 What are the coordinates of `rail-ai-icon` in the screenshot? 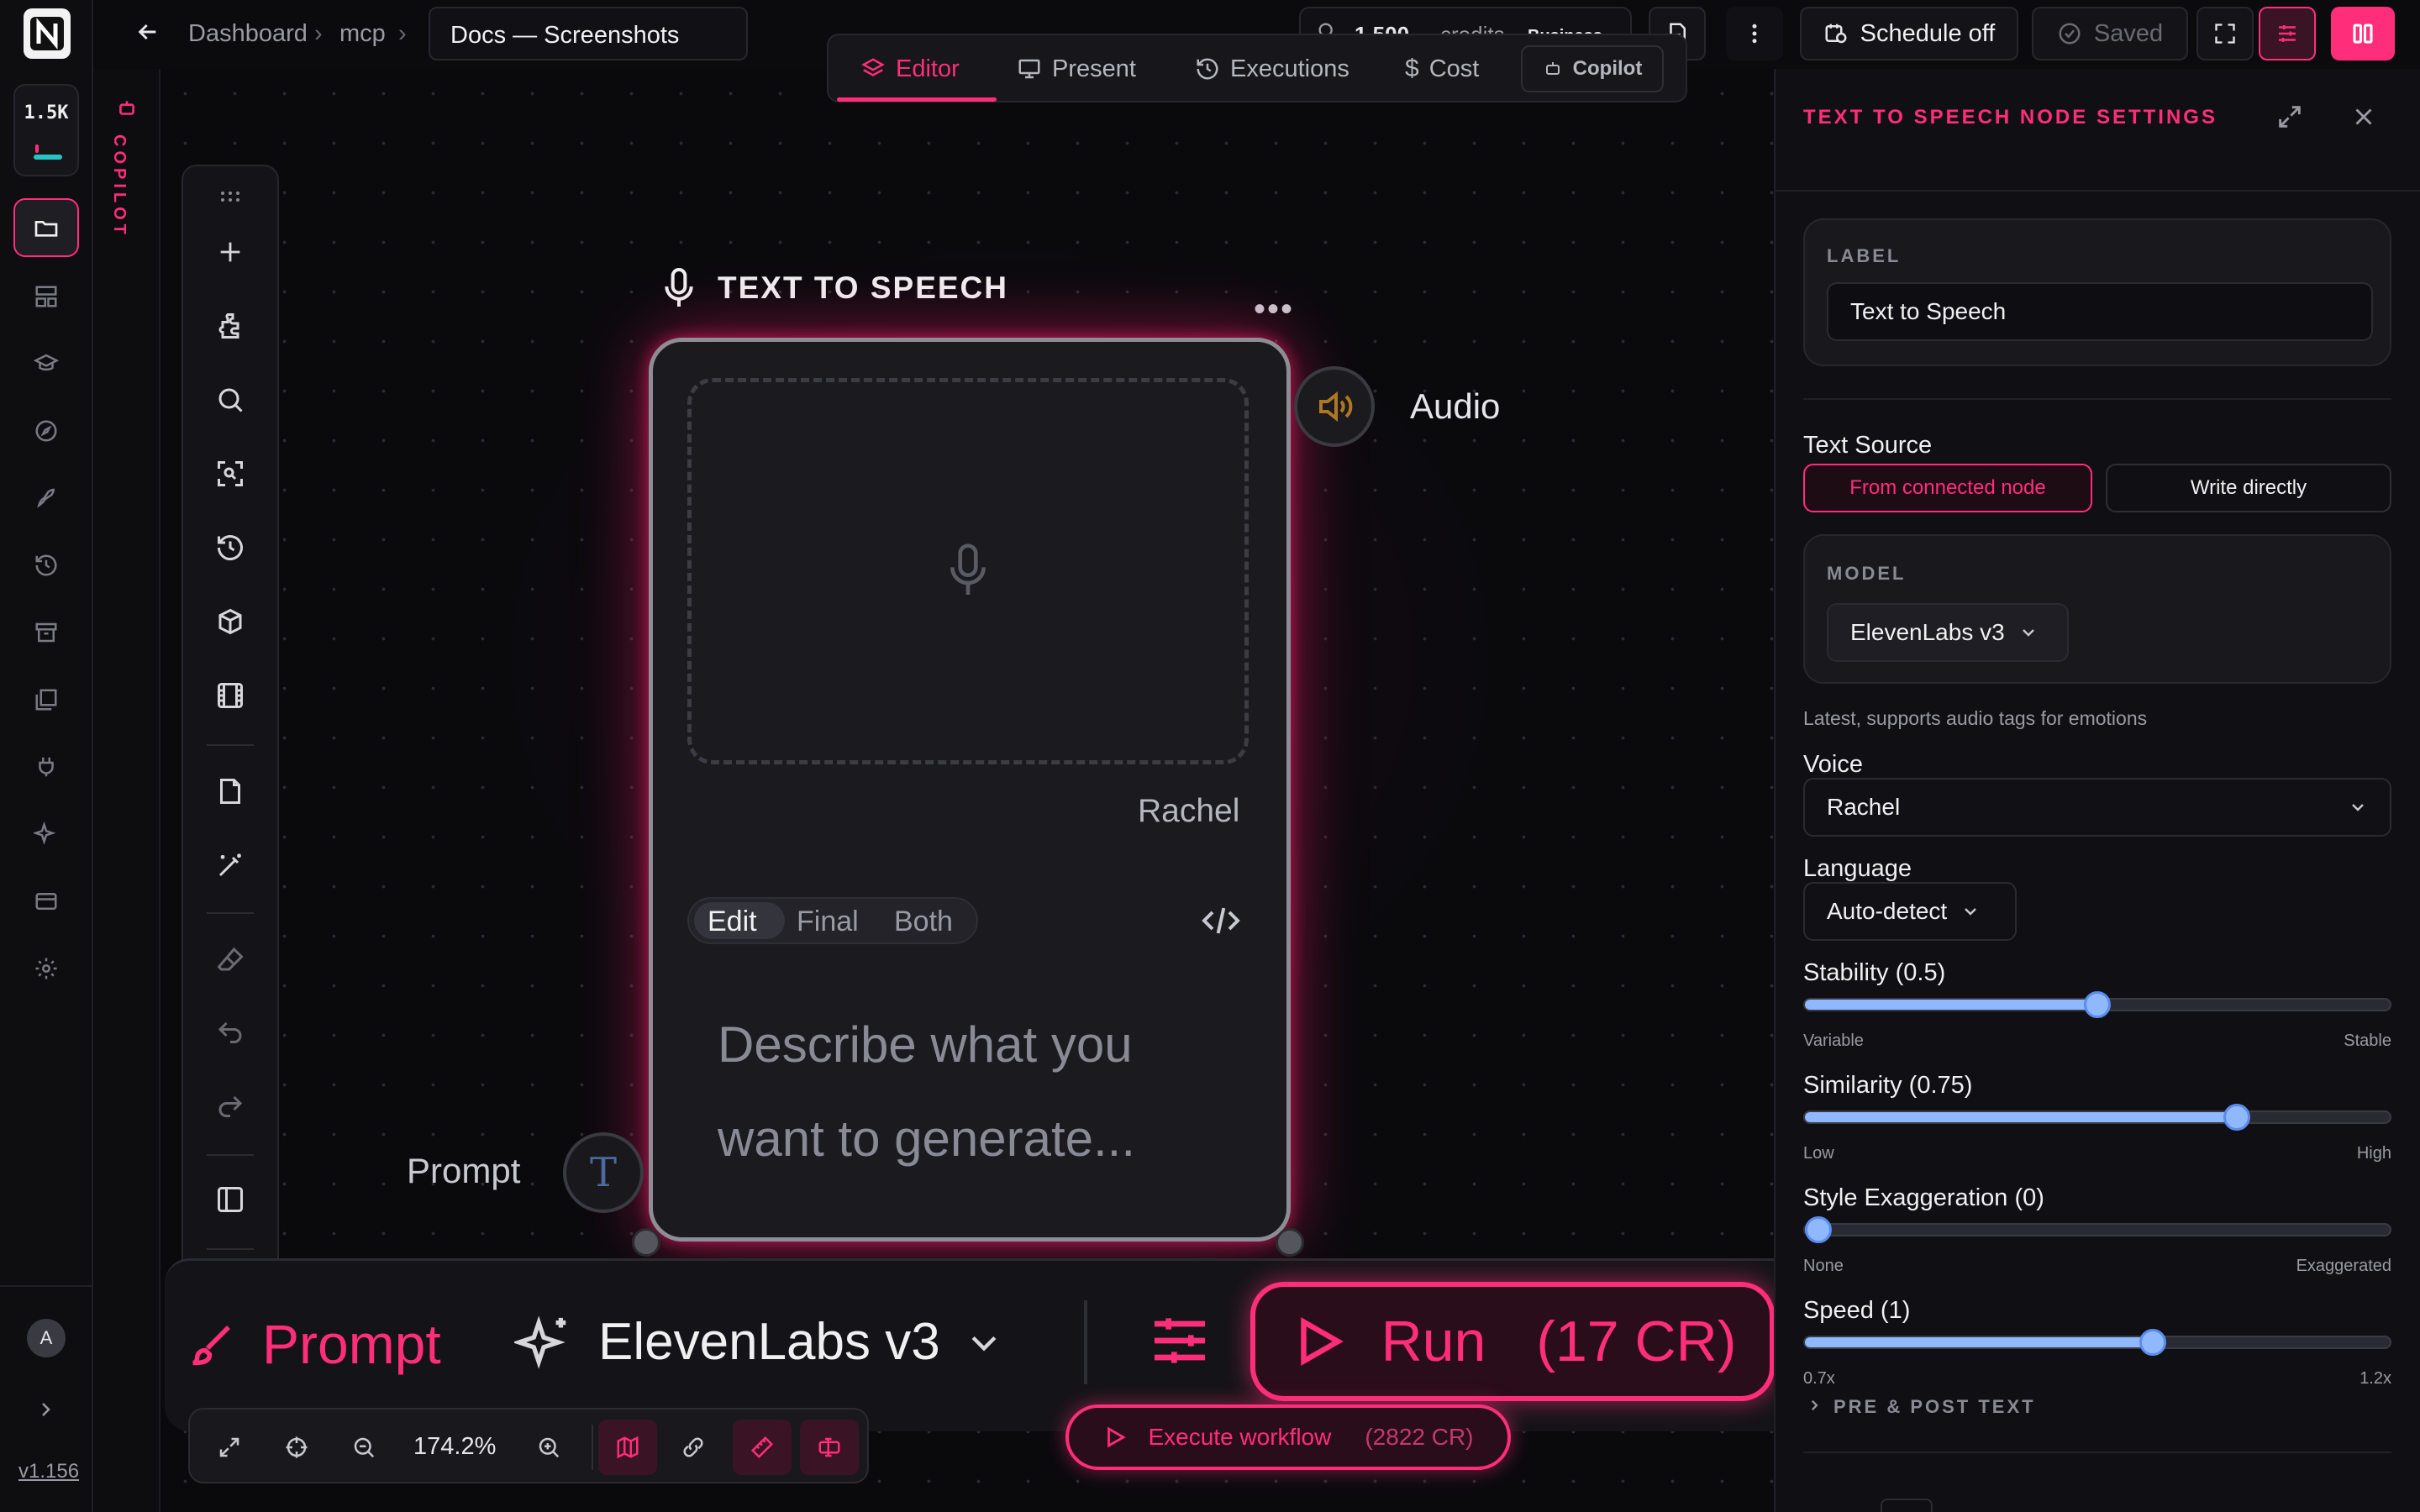 It's located at (46, 834).